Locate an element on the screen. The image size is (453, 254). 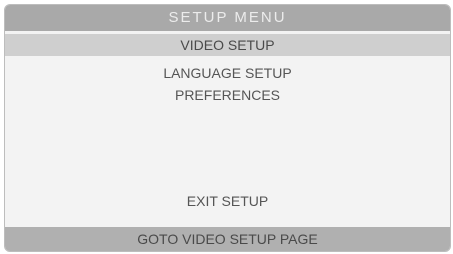
menu-item-language-setup: LANGUAGE SETUP is located at coordinates (227, 73).